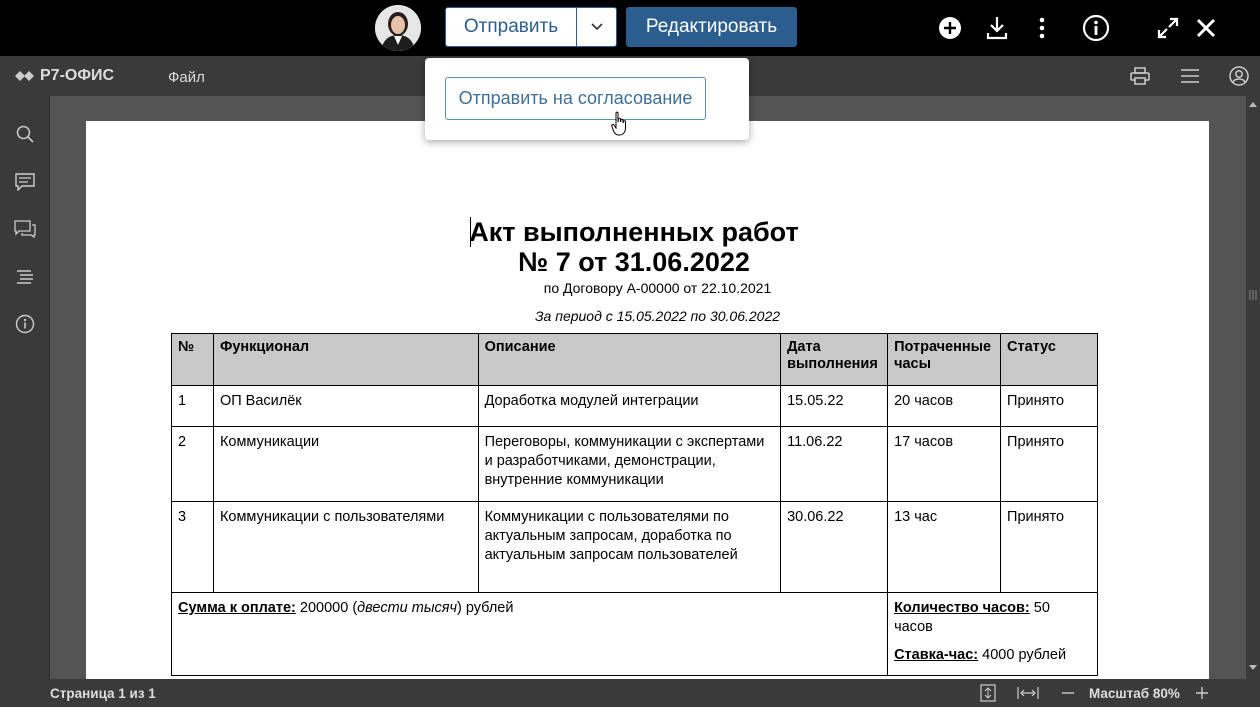  I want to click on status-bar: Страница 1 из 1 Масштаб 80%, so click(630, 693).